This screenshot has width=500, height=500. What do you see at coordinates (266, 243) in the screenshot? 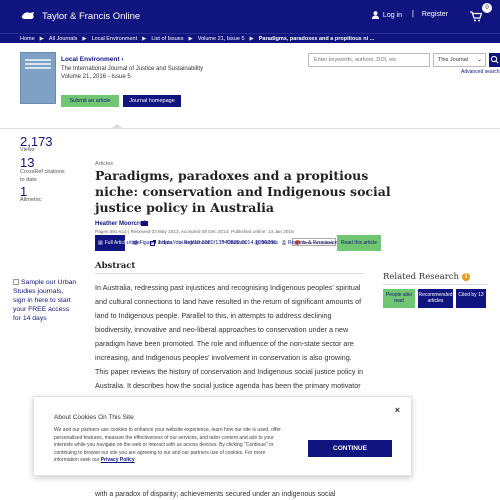
I see `tab-metrics: ▥ Metrics` at bounding box center [266, 243].